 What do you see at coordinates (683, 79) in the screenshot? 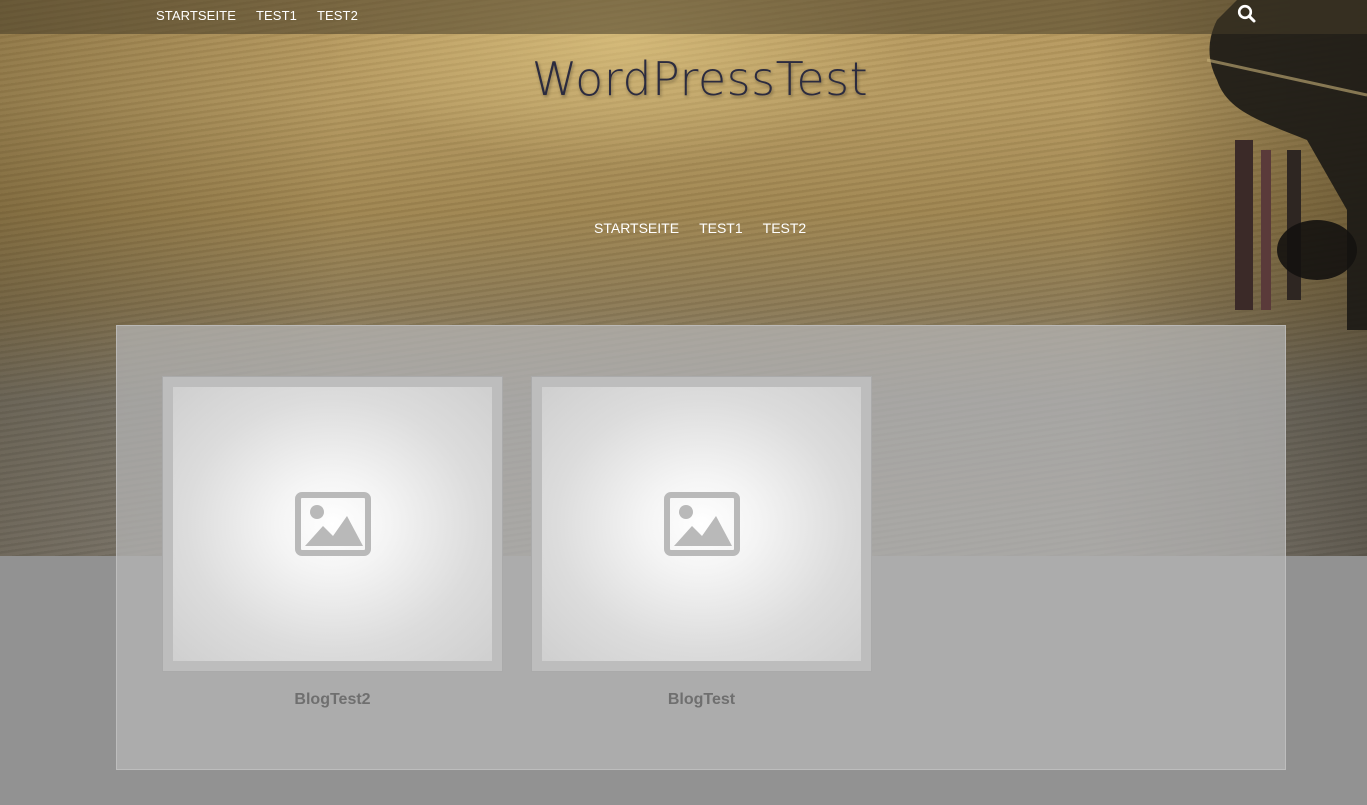
I see `site-title: WordPressTest` at bounding box center [683, 79].